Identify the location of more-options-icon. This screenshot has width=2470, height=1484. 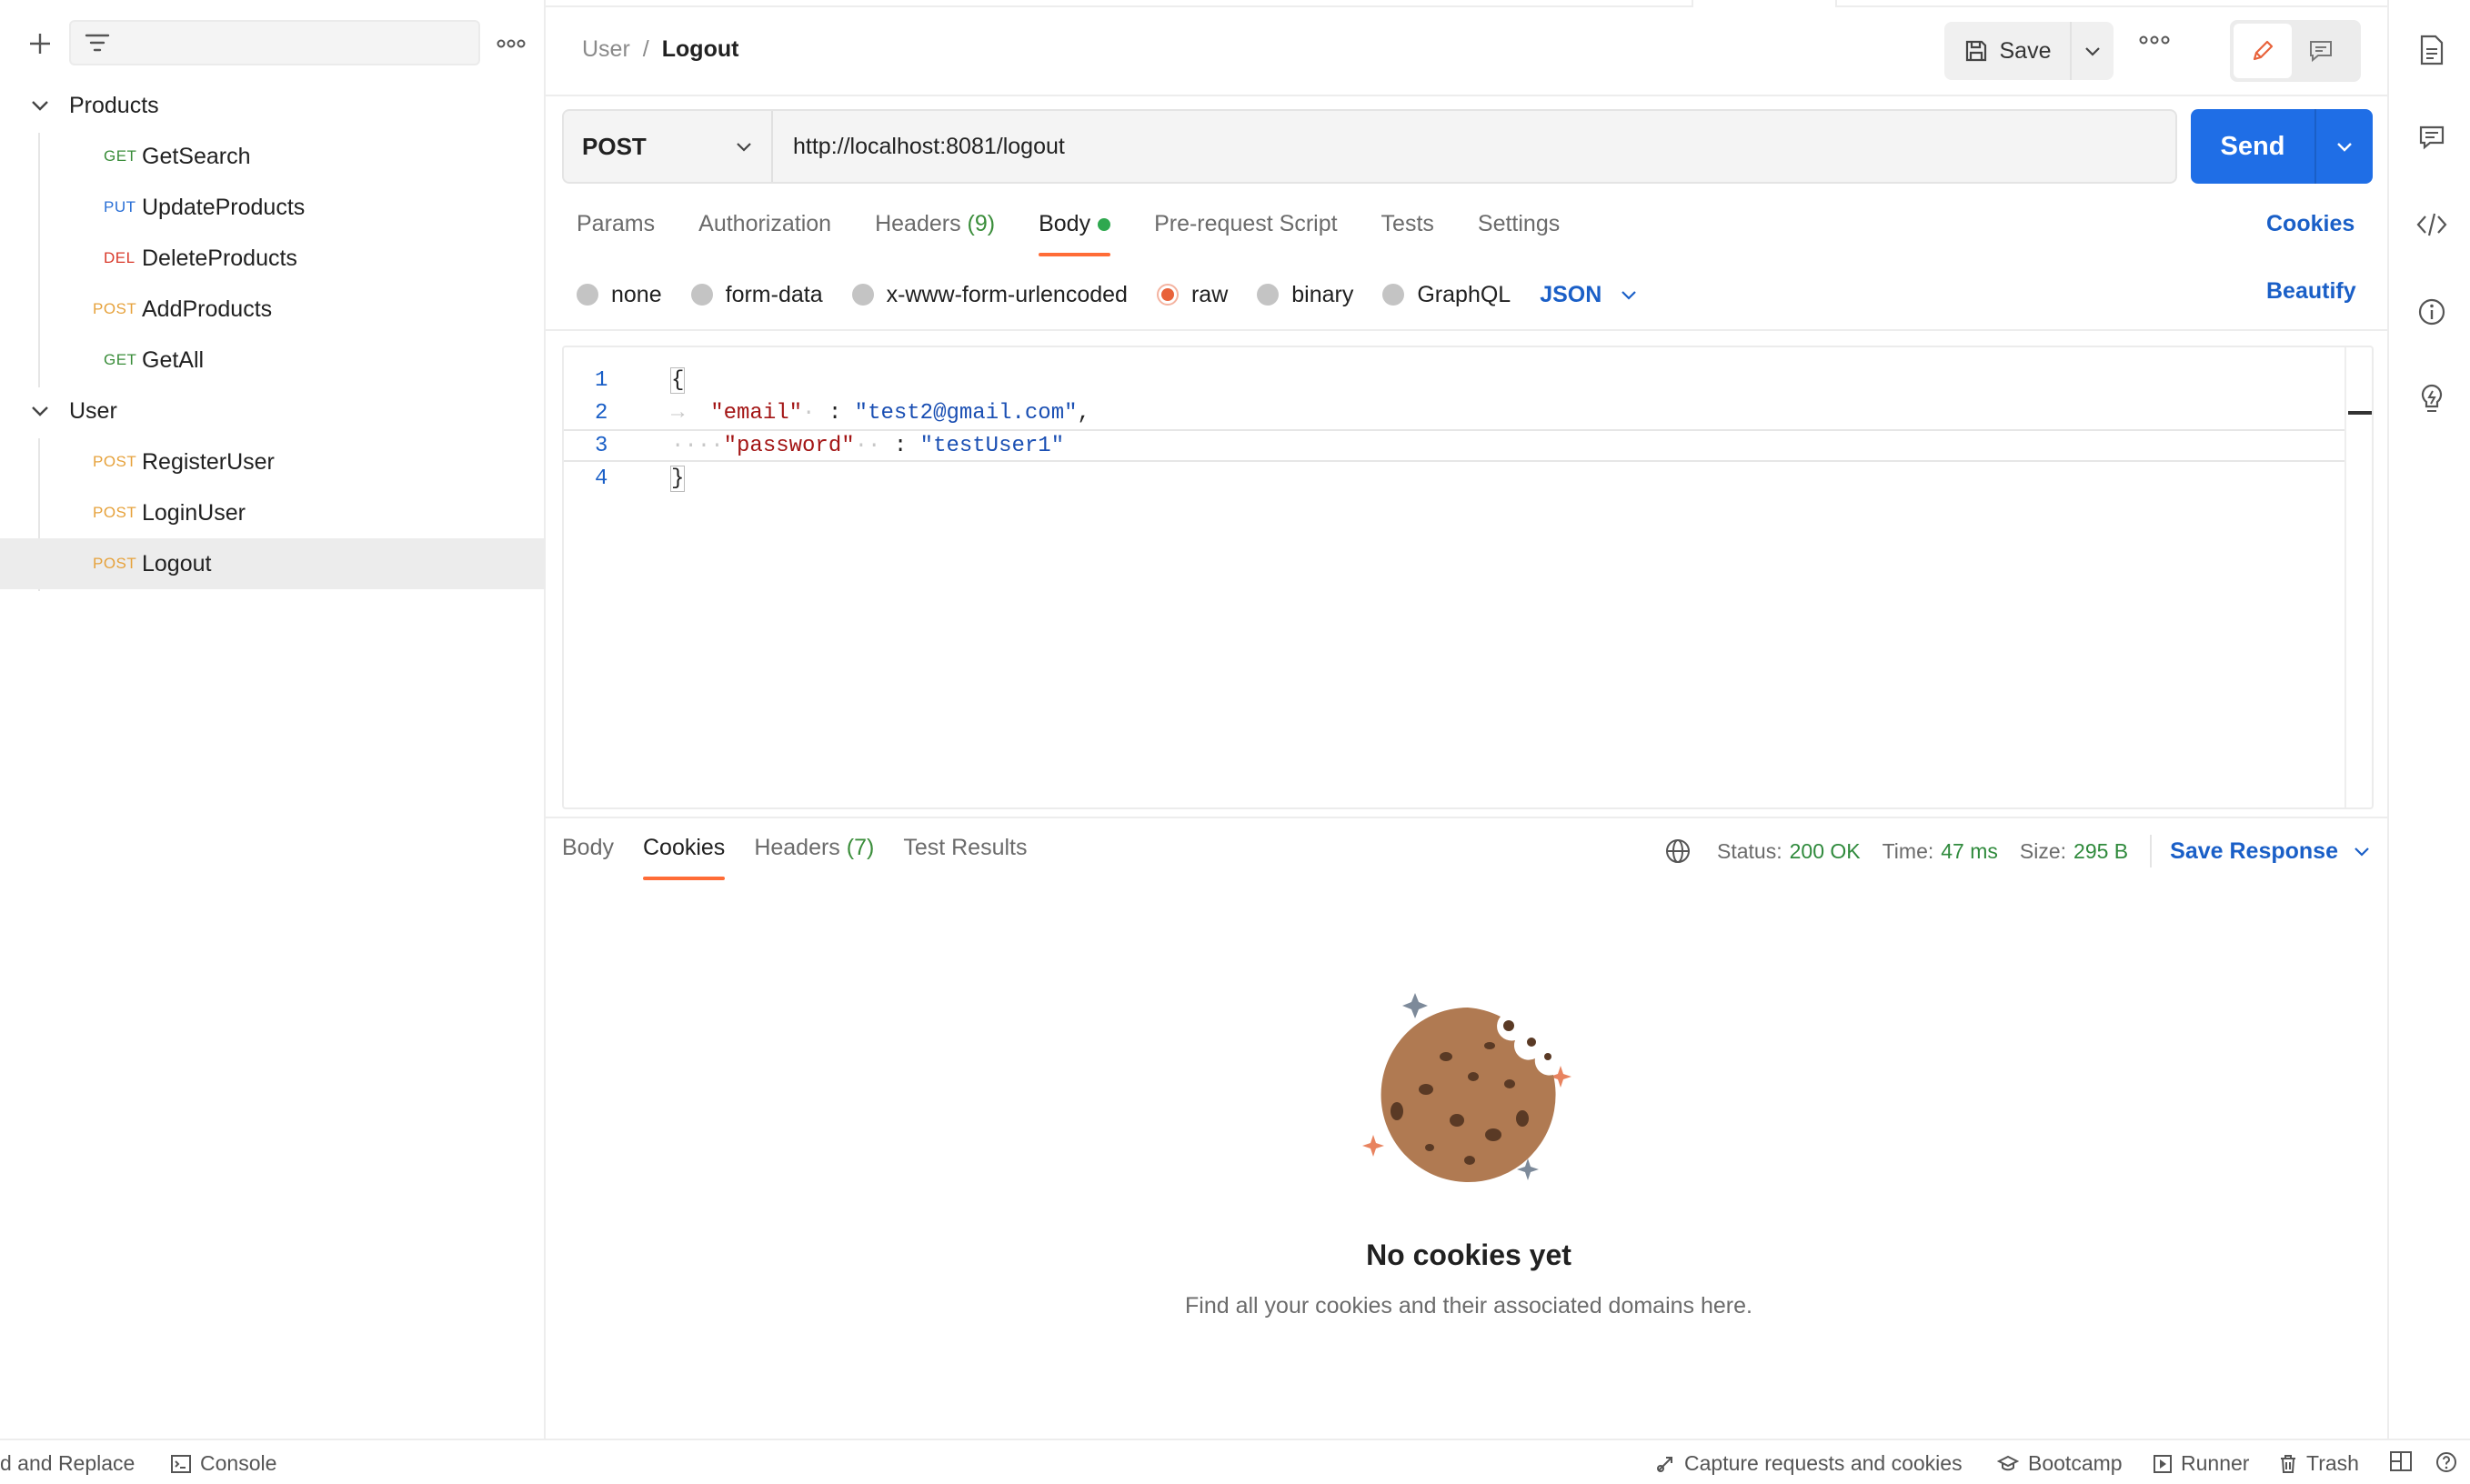
(511, 44).